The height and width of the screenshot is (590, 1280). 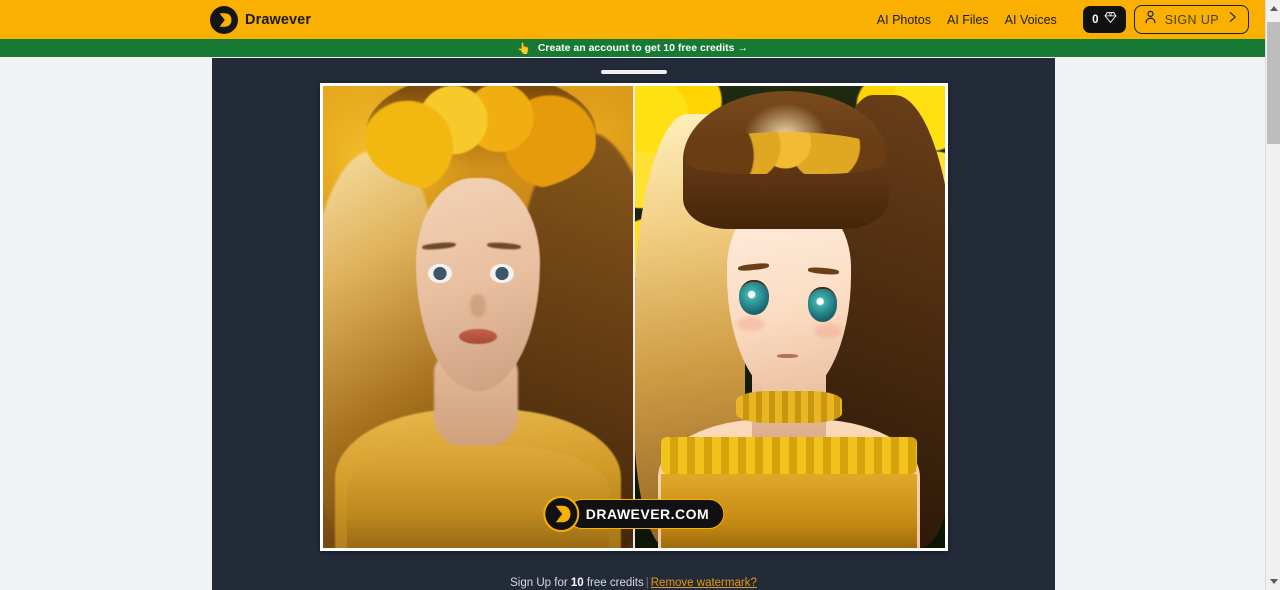 What do you see at coordinates (524, 48) in the screenshot?
I see `pointing-hand-icon: 👆` at bounding box center [524, 48].